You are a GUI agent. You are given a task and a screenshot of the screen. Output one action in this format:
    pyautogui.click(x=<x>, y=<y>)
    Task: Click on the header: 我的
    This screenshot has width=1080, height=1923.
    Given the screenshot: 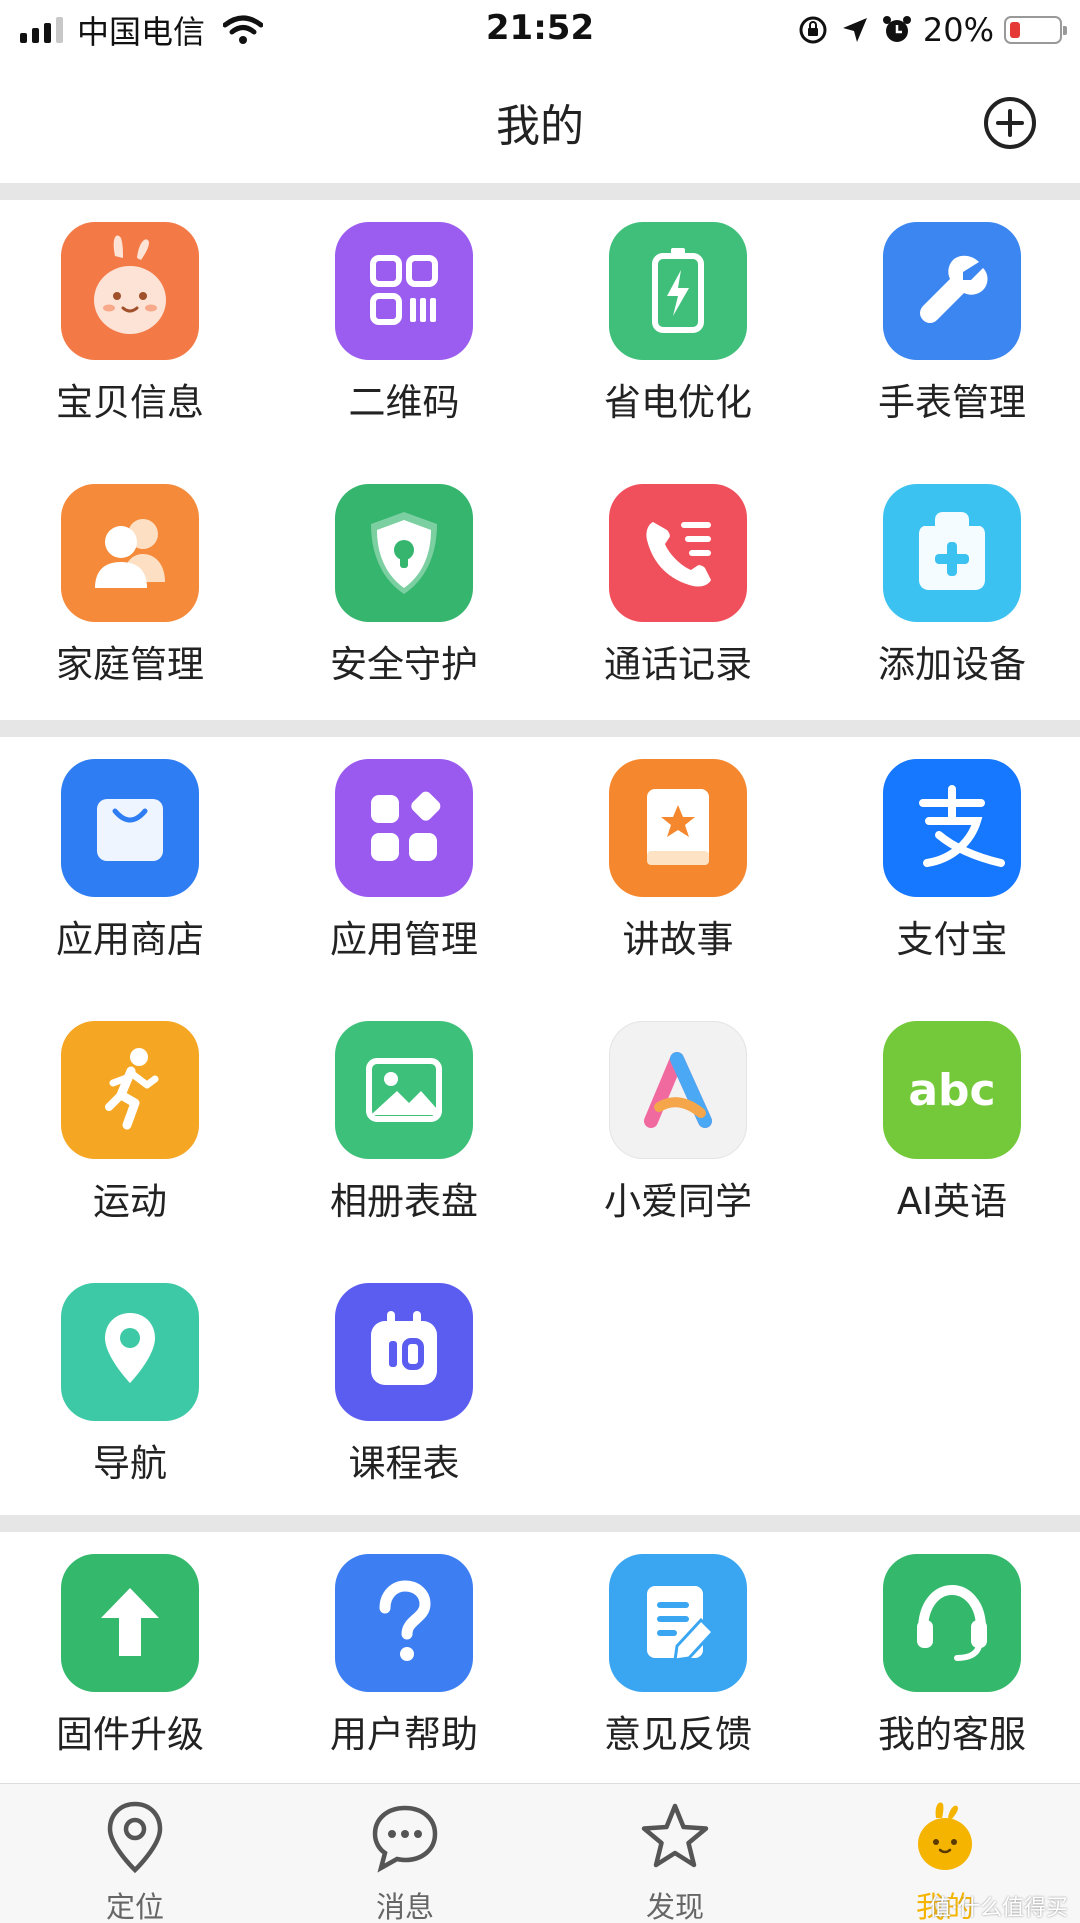 What is the action you would take?
    pyautogui.click(x=540, y=122)
    